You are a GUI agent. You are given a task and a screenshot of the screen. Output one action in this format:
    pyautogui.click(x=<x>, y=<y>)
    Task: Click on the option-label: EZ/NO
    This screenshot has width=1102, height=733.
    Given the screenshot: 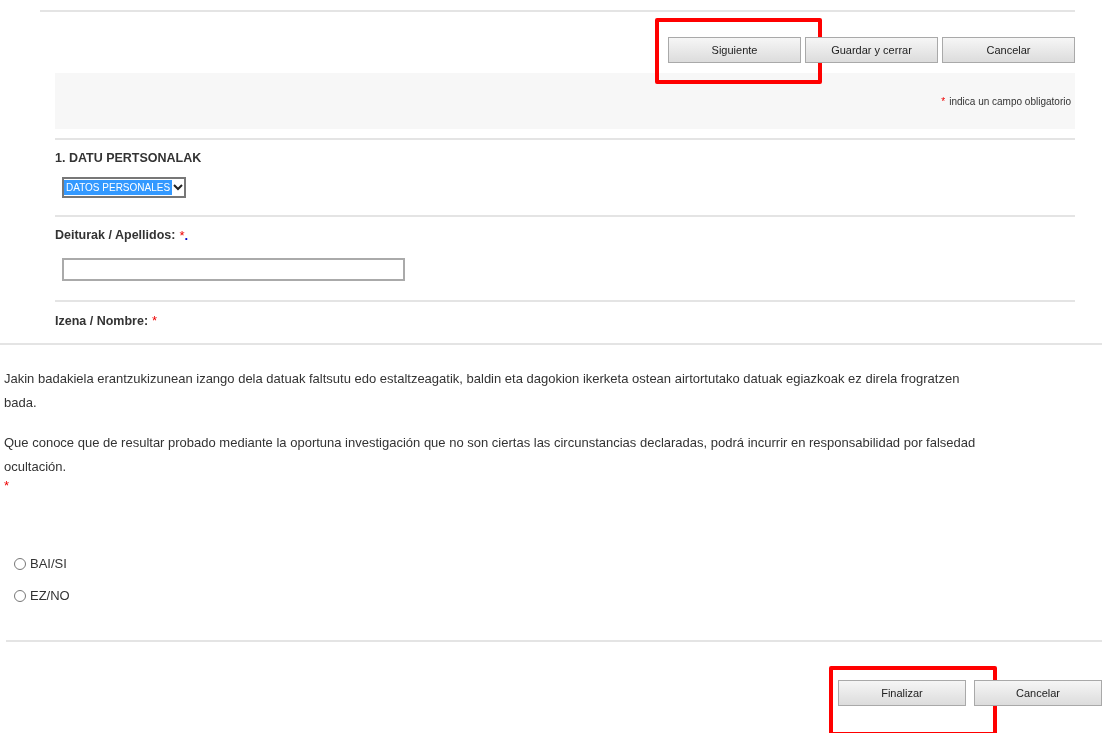 What is the action you would take?
    pyautogui.click(x=50, y=596)
    